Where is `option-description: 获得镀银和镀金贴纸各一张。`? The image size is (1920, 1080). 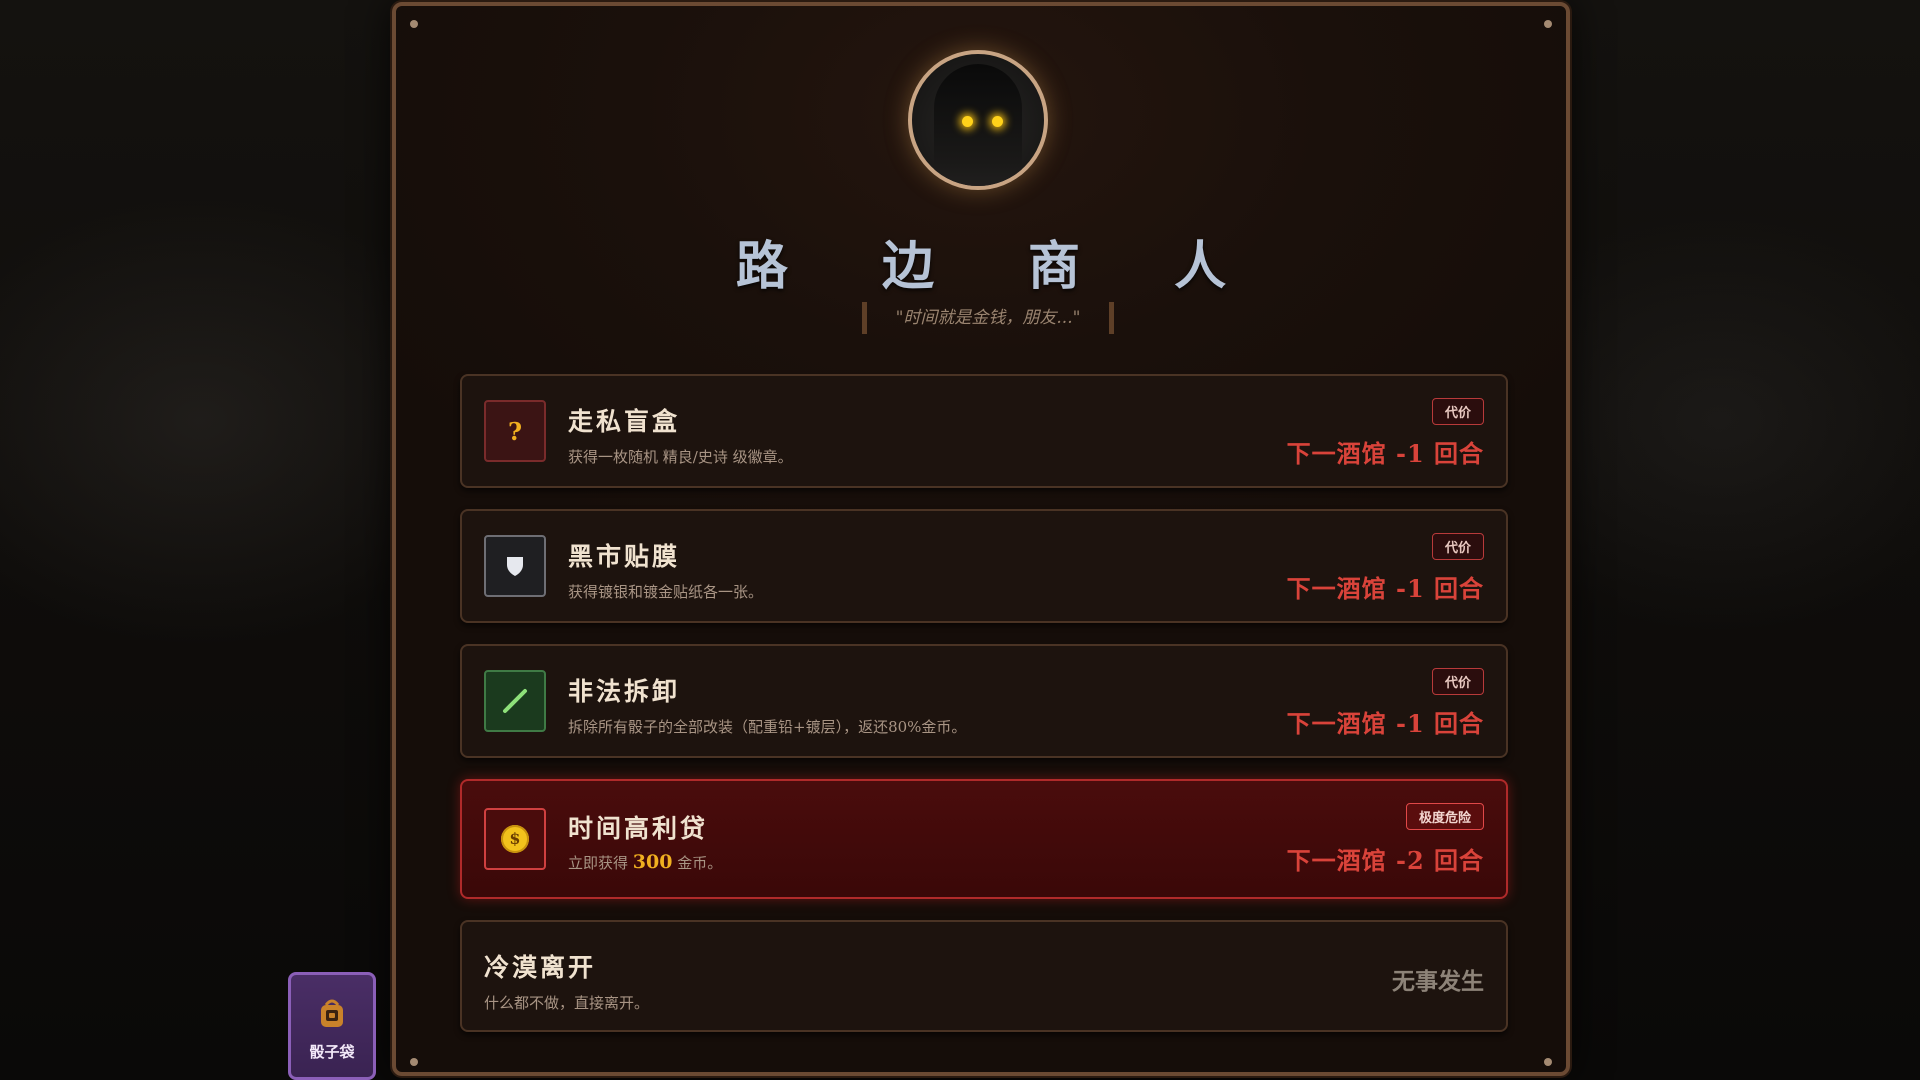 option-description: 获得镀银和镀金贴纸各一张。 is located at coordinates (666, 592).